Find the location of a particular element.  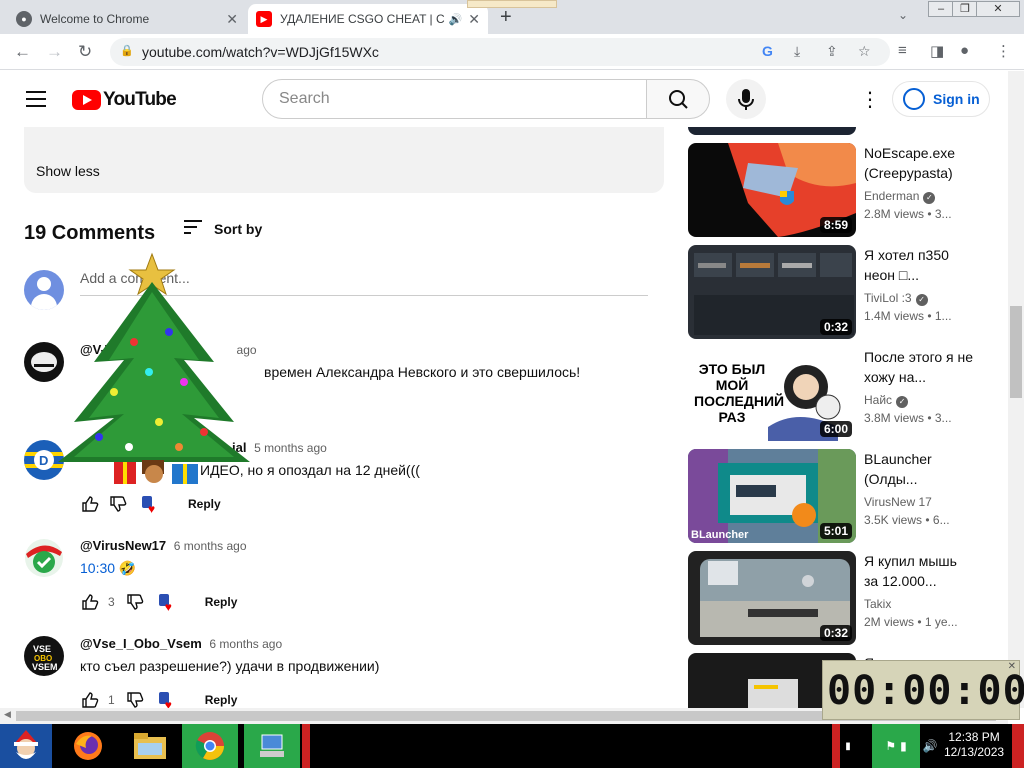

media-control-icon: ≡ is located at coordinates (902, 50).